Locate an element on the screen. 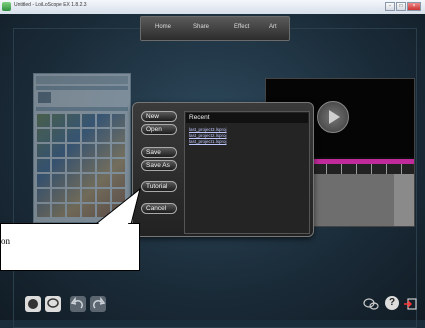 The height and width of the screenshot is (328, 425). text-bubble-icon is located at coordinates (53, 304).